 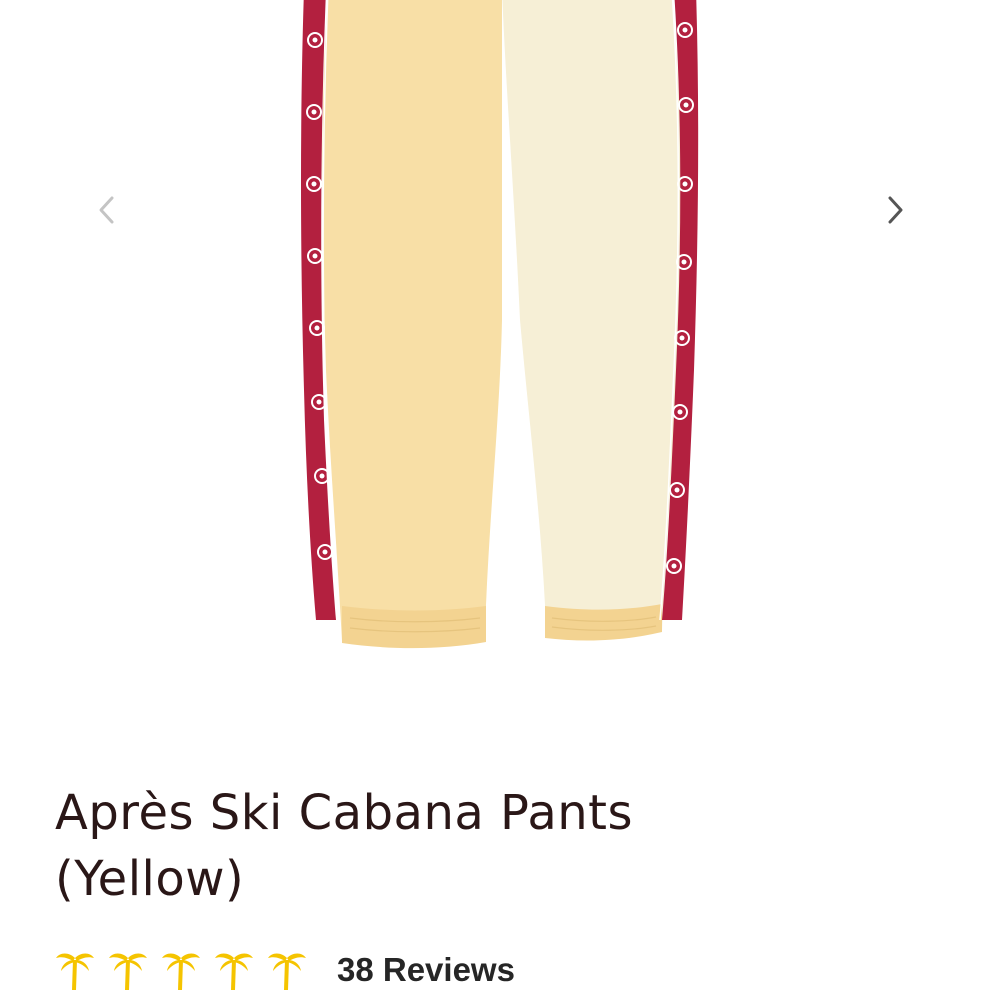 I want to click on gallery-prev-button, so click(x=107, y=210).